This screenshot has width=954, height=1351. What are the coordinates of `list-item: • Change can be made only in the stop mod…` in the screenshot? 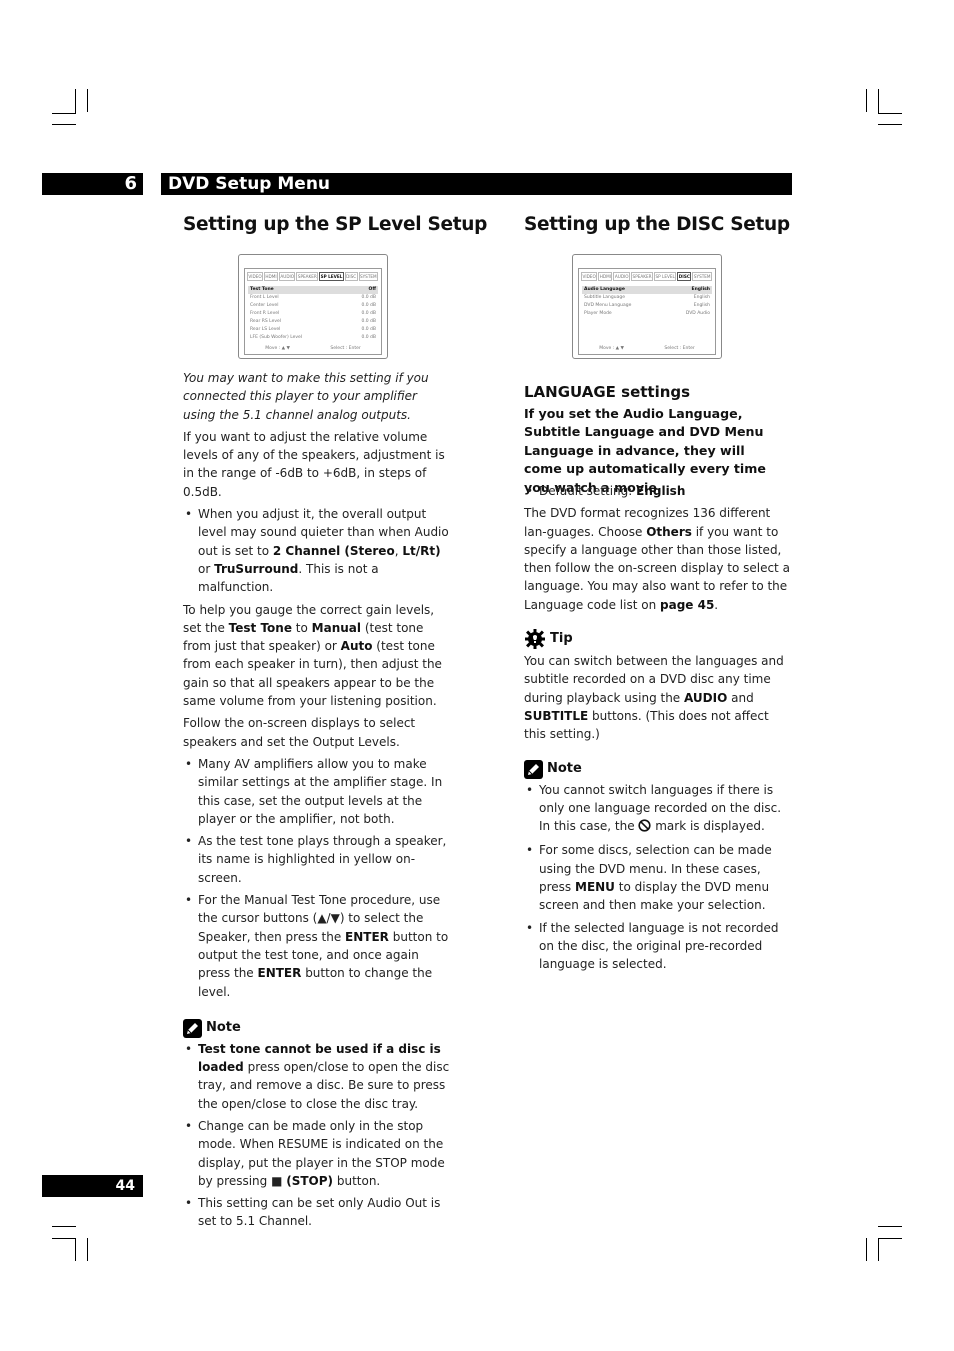 It's located at (315, 1153).